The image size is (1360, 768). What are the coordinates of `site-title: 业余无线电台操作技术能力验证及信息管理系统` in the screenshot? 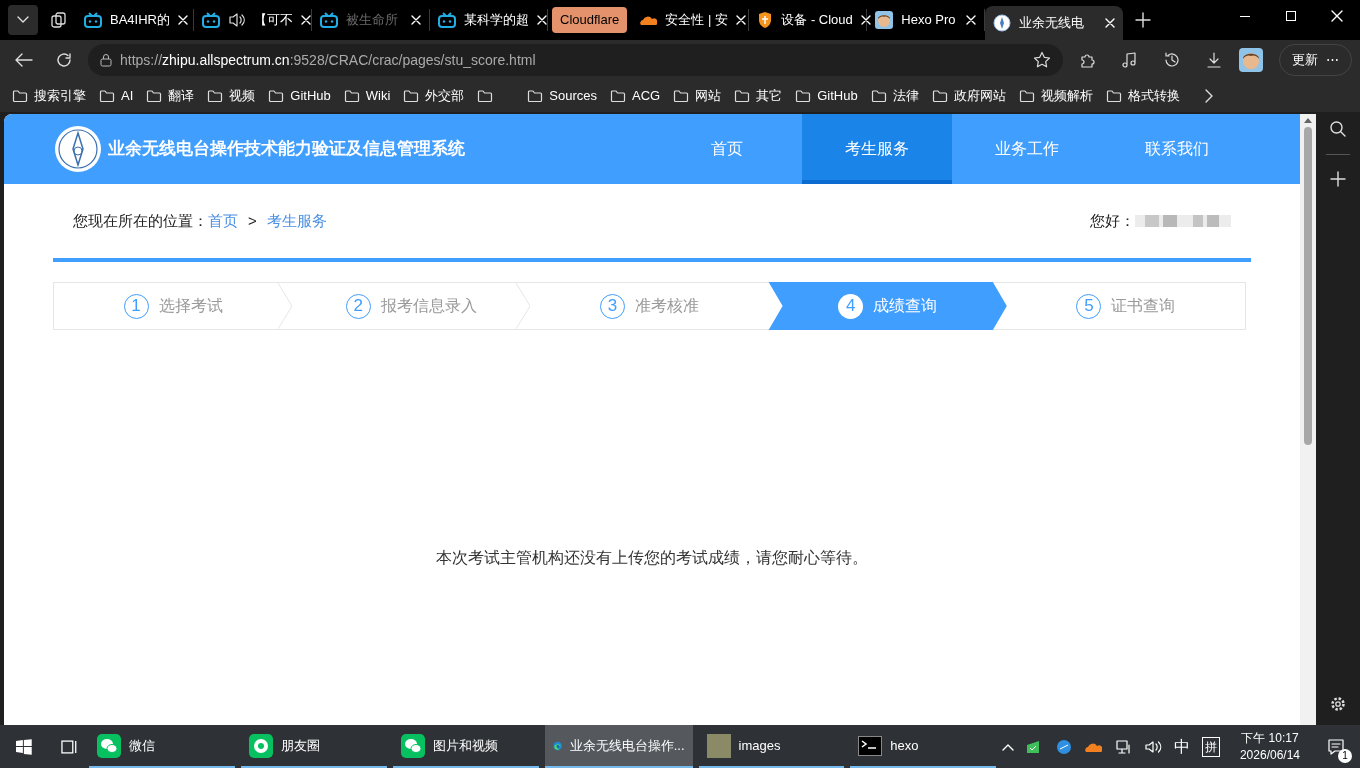 It's located at (286, 149).